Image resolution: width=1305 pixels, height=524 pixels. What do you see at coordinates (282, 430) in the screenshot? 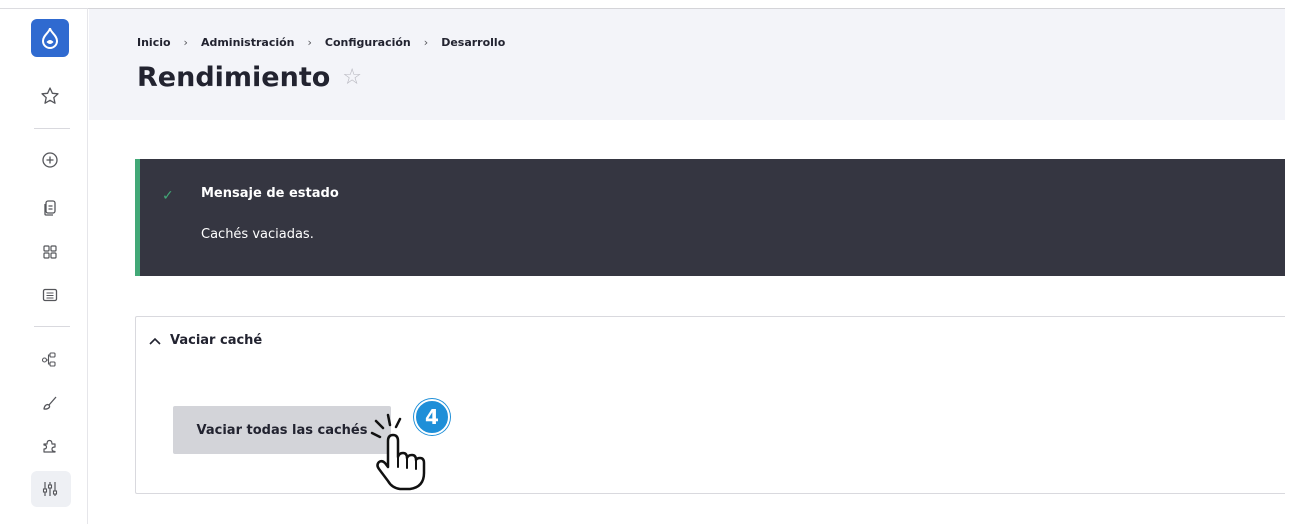
I see `clear-all-caches-button: Vaciar todas las cachés` at bounding box center [282, 430].